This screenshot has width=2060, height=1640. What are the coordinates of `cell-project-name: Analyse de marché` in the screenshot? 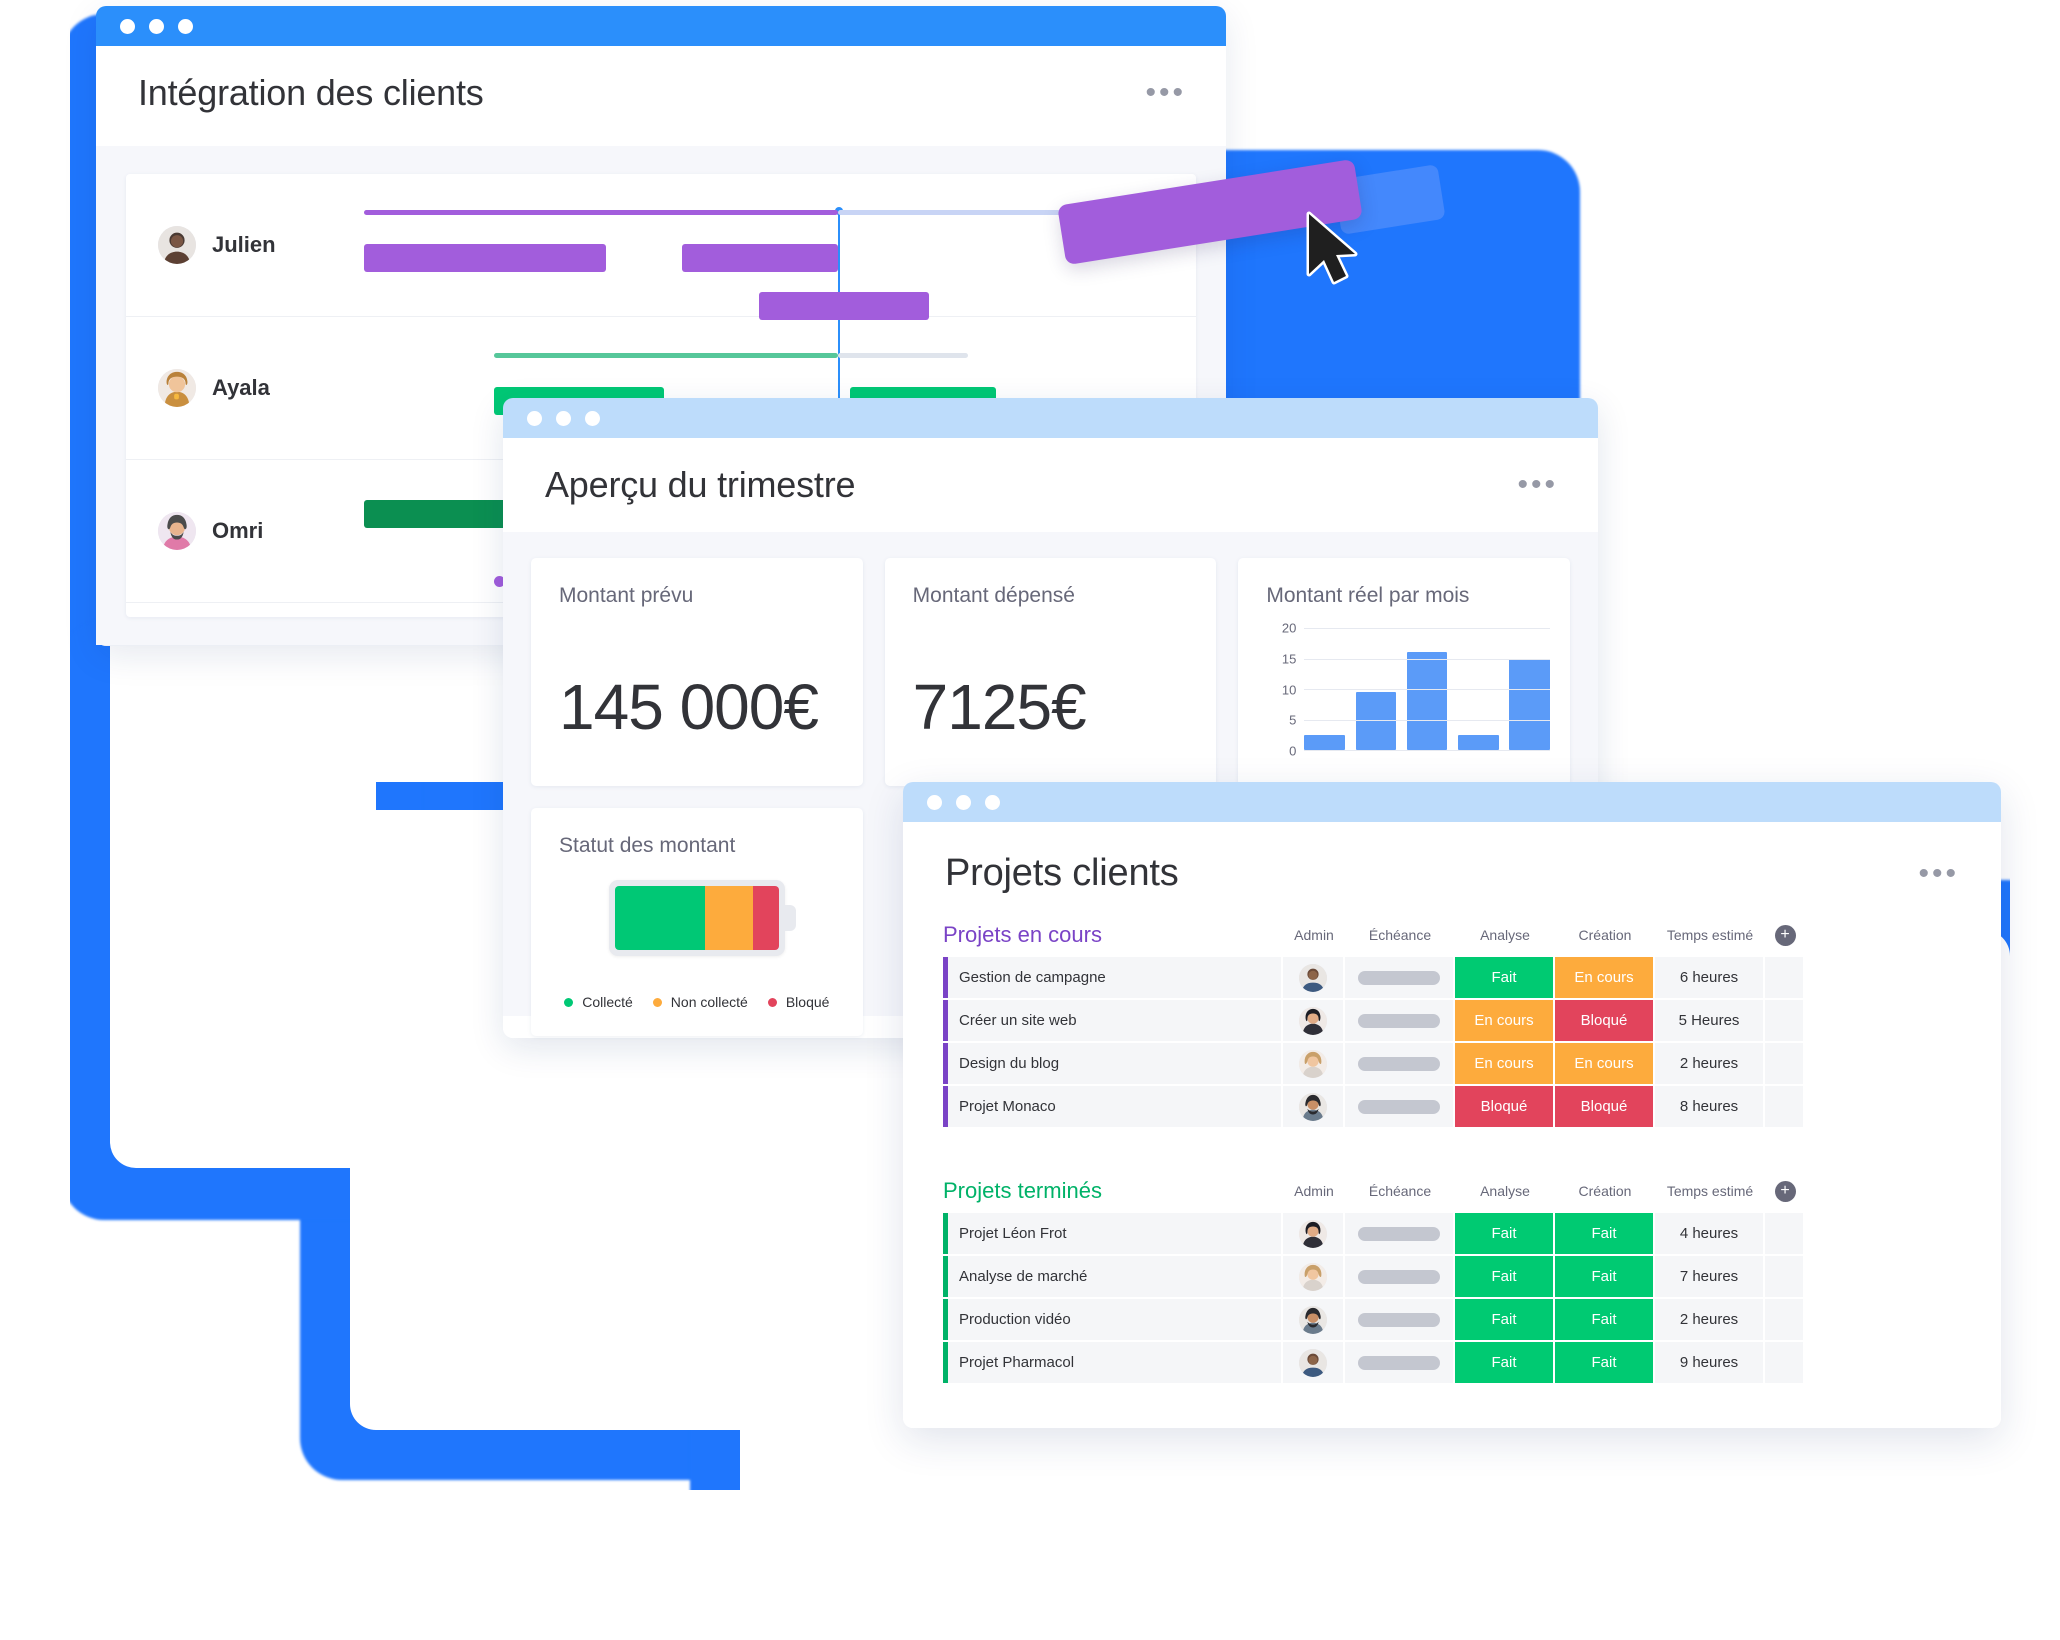 It's located at (1113, 1276).